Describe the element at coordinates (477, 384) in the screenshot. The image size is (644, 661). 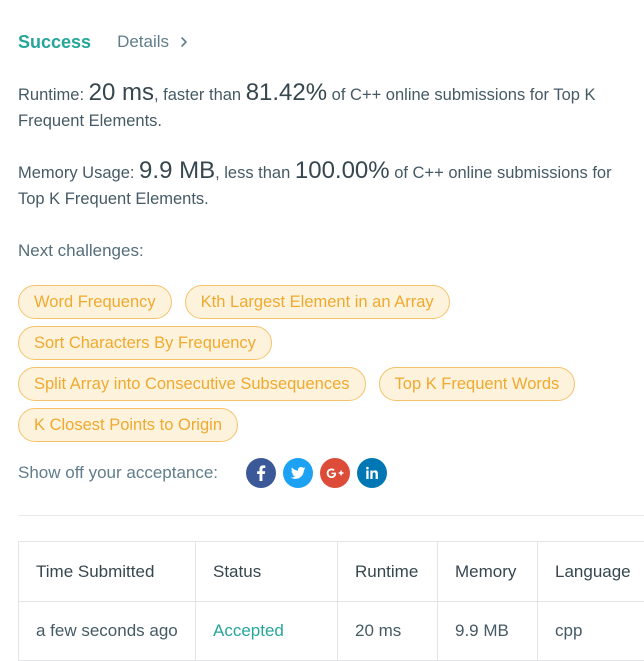
I see `challenge-pill: Top K Frequent Words` at that location.